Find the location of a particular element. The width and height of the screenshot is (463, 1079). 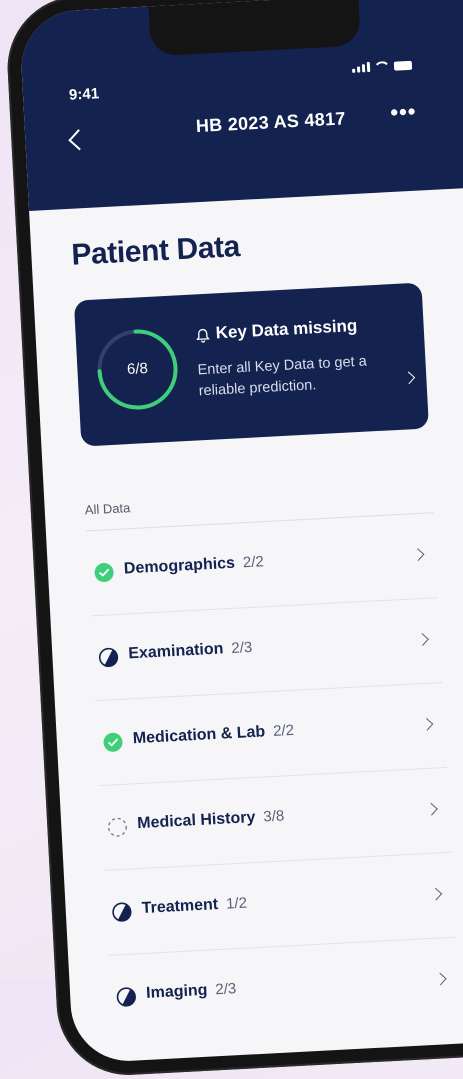

section-label: All Data is located at coordinates (107, 509).